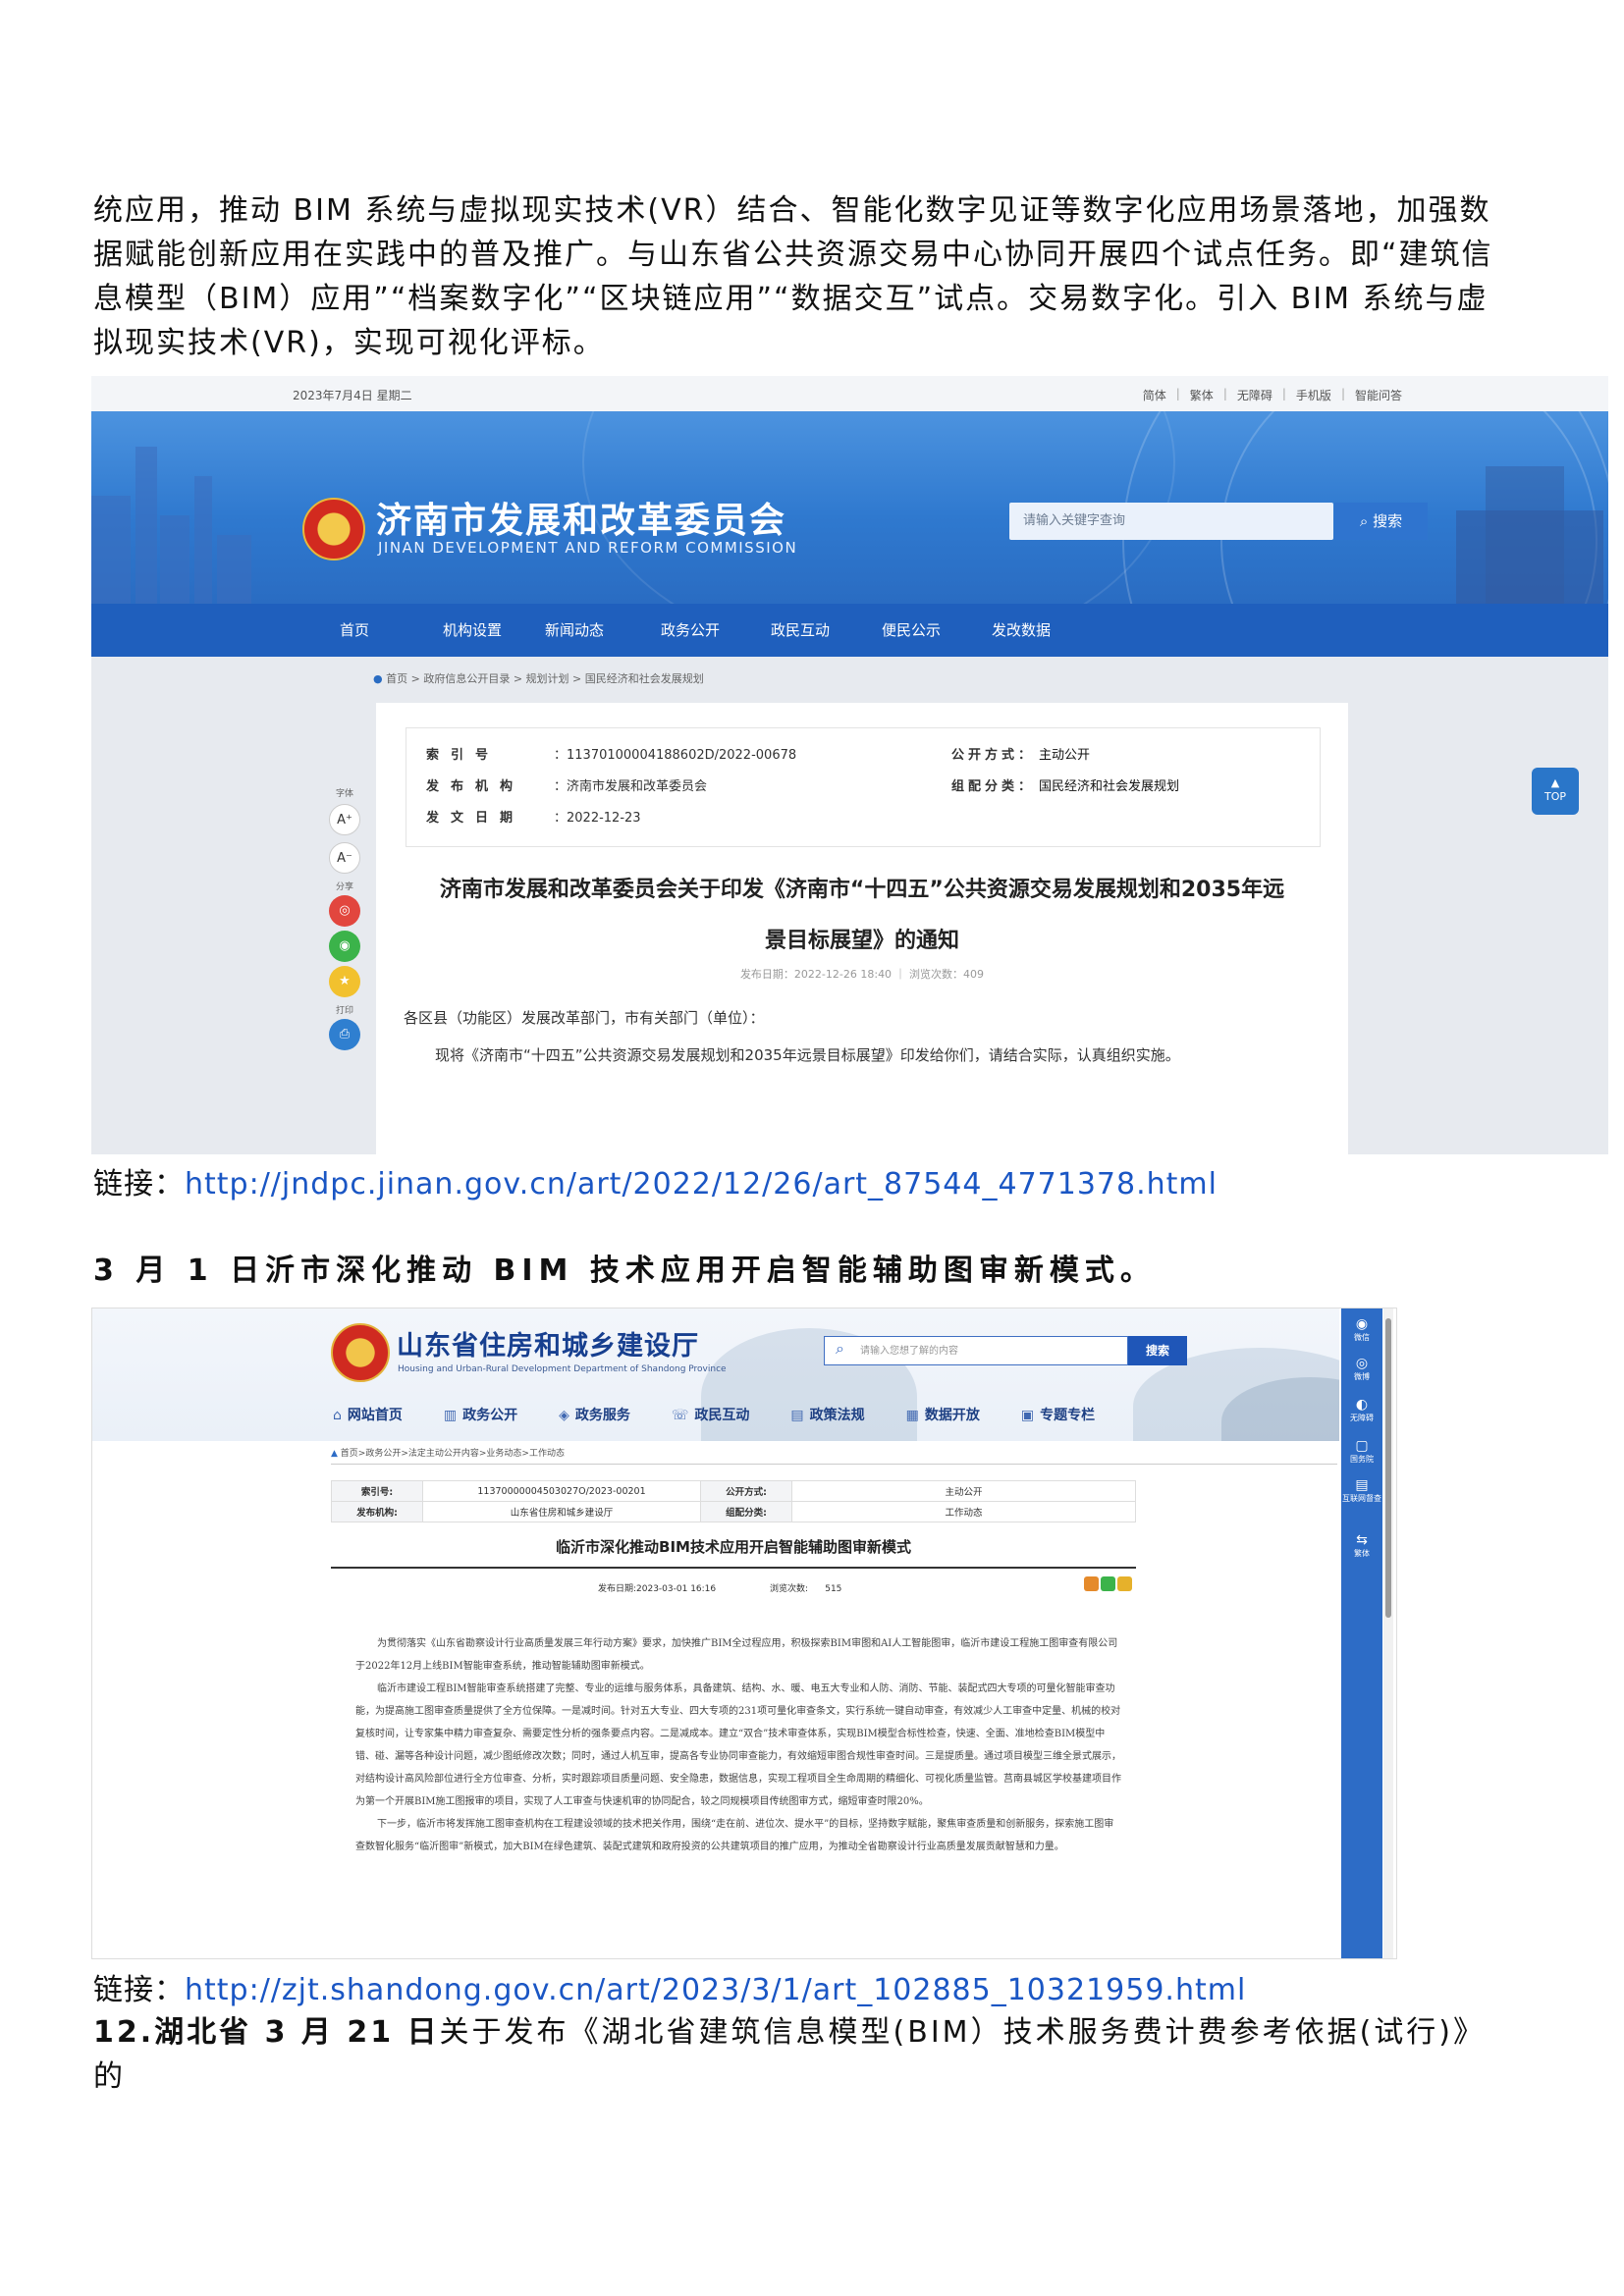 This screenshot has width=1624, height=2296. Describe the element at coordinates (849, 630) in the screenshot. I see `main-nav: 首页 机构设置 新闻动态 政务公开 政民互动 便民公示 发改数据` at that location.